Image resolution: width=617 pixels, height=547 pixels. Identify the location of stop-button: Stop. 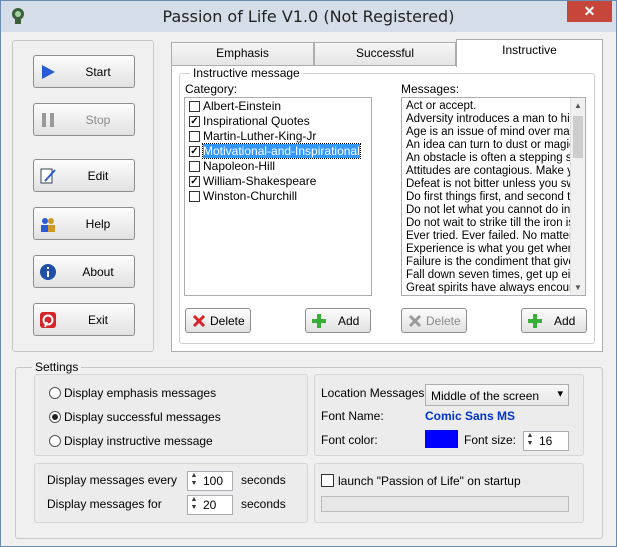
(84, 119).